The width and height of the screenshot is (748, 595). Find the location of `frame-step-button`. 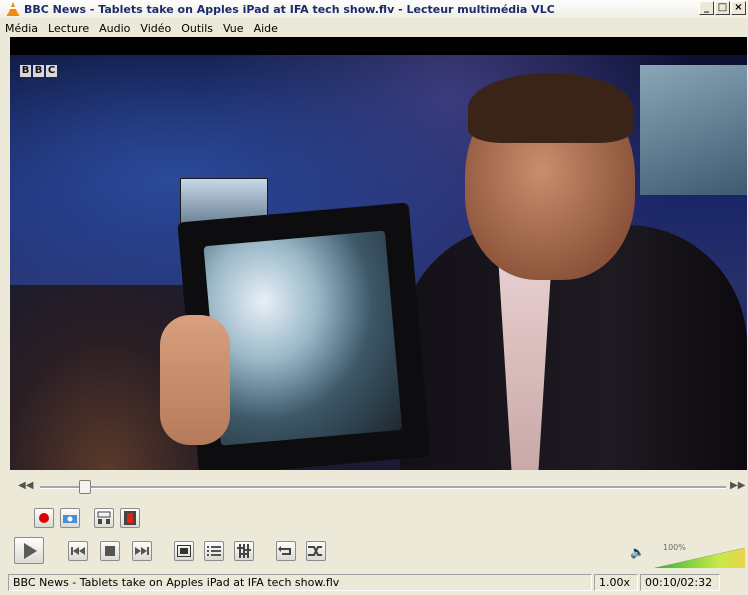

frame-step-button is located at coordinates (130, 518).